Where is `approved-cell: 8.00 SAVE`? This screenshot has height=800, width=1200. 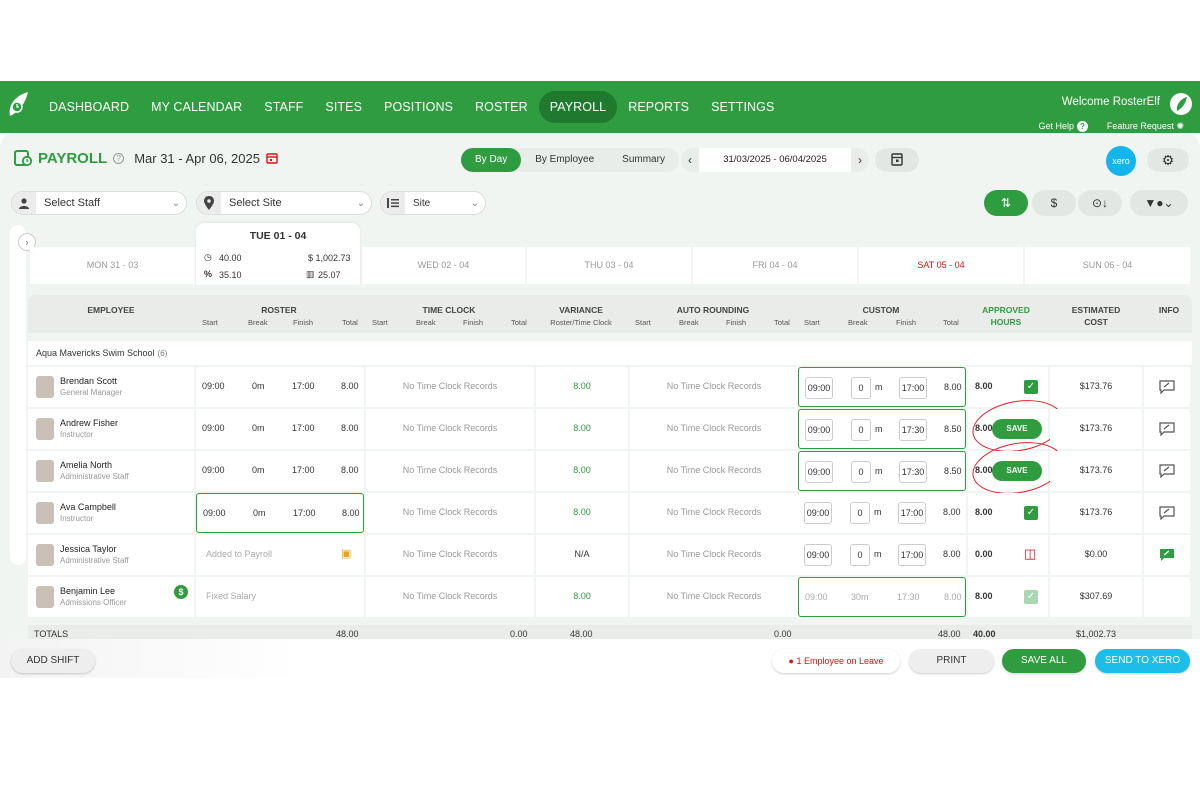
approved-cell: 8.00 SAVE is located at coordinates (1018, 468).